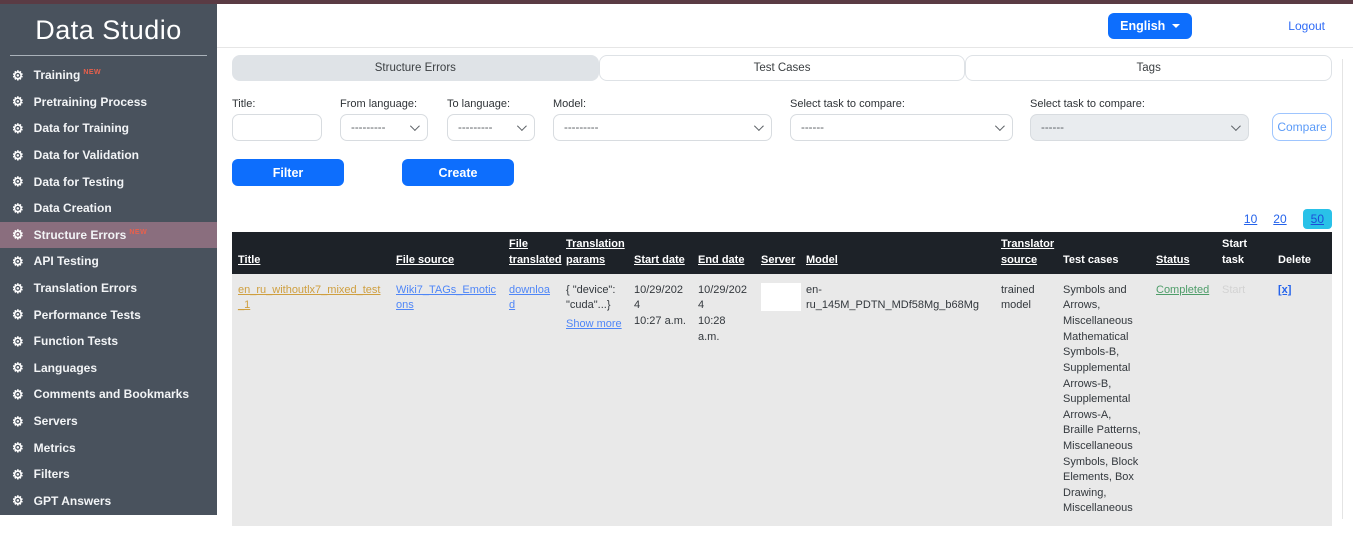  I want to click on from-language-select: ---------, so click(384, 127).